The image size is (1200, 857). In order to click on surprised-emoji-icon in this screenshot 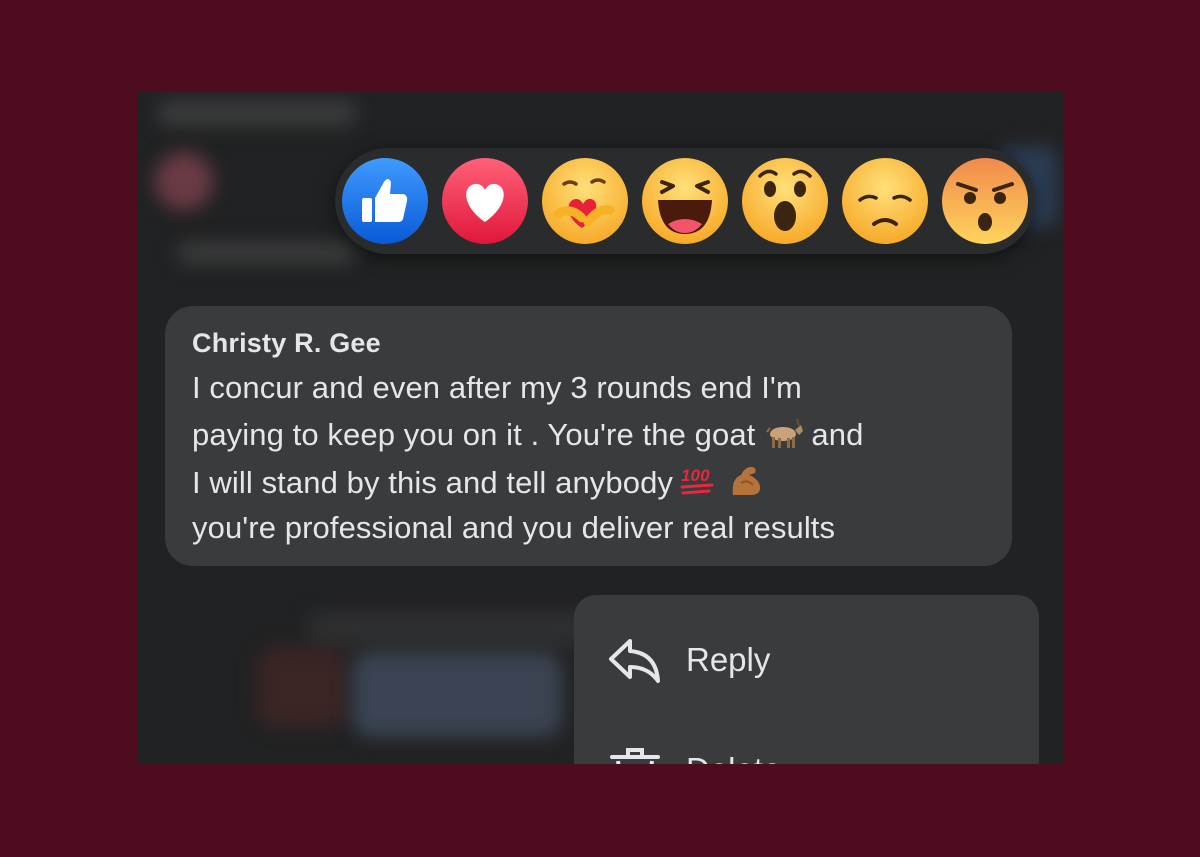, I will do `click(785, 201)`.